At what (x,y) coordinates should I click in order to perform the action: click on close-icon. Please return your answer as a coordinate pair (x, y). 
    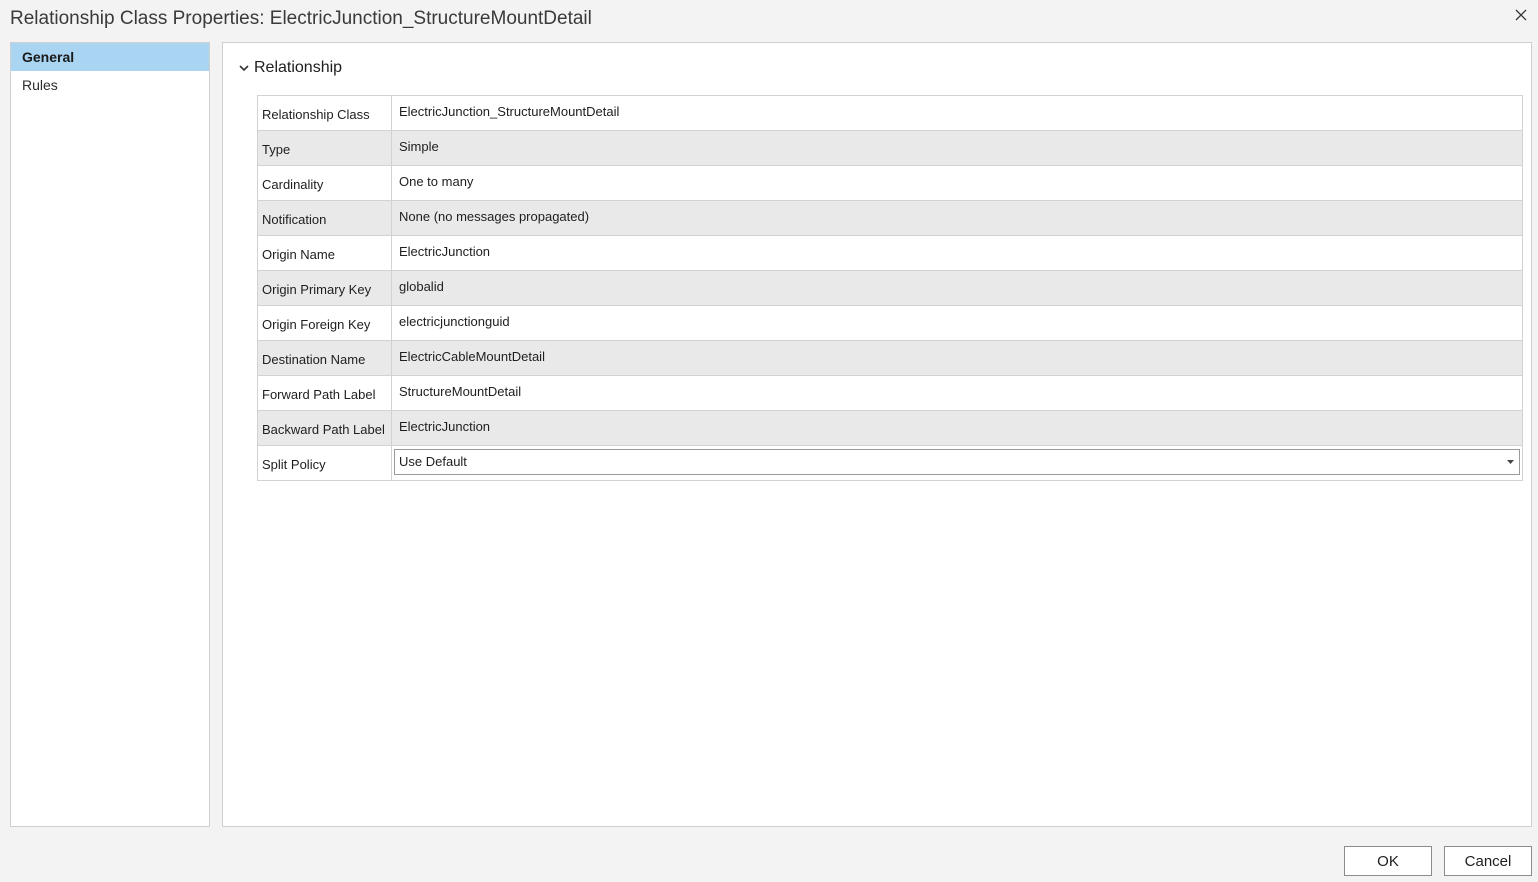
    Looking at the image, I should click on (1521, 17).